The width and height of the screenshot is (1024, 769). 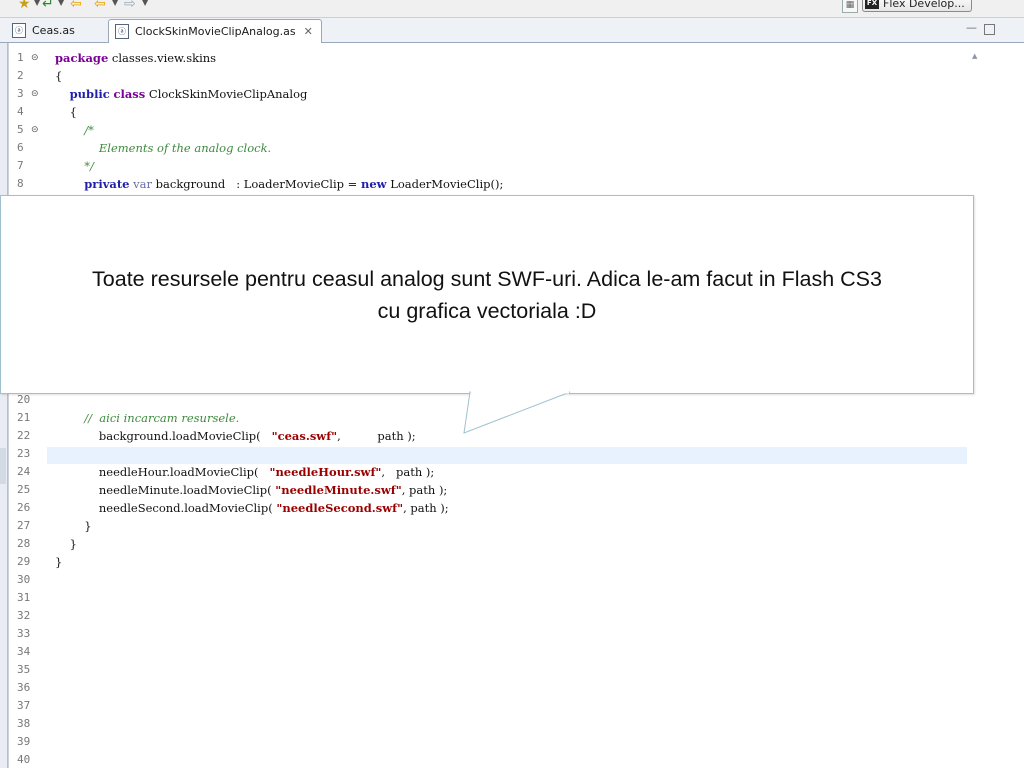 I want to click on tab-label: Ceas.as, so click(x=53, y=30).